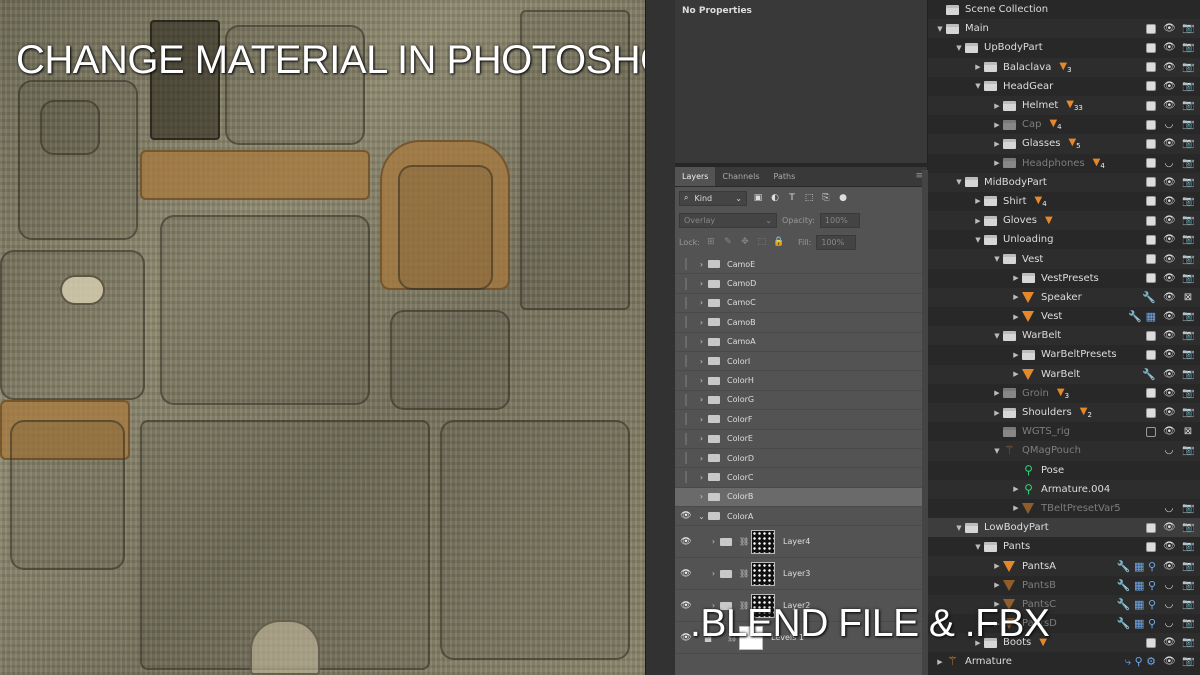 Image resolution: width=1200 pixels, height=675 pixels. What do you see at coordinates (798, 478) in the screenshot?
I see `layer-row: › ColorC` at bounding box center [798, 478].